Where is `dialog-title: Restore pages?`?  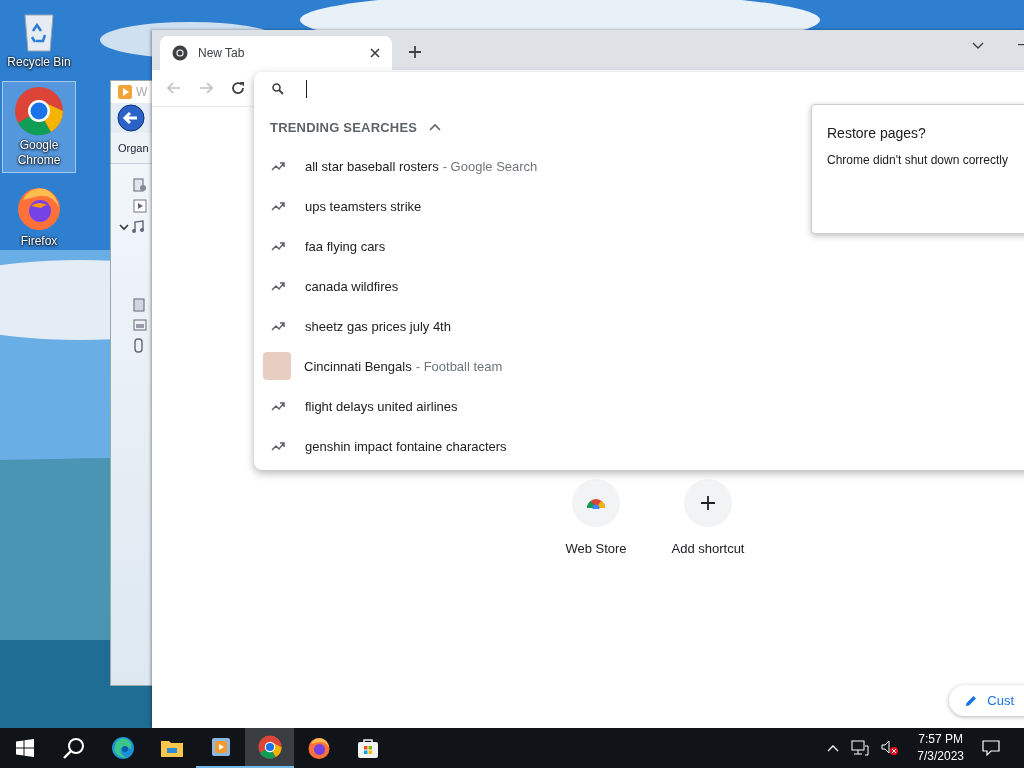
dialog-title: Restore pages? is located at coordinates (877, 133).